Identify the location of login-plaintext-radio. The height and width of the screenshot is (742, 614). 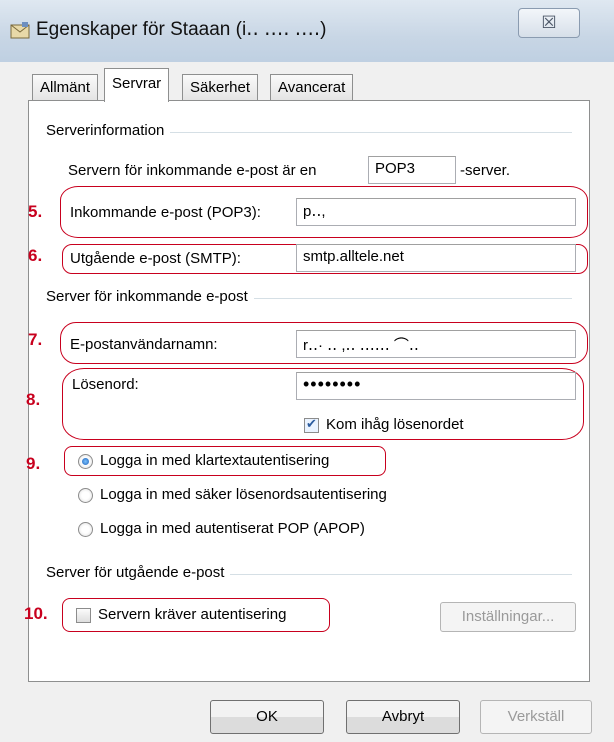
(85, 461).